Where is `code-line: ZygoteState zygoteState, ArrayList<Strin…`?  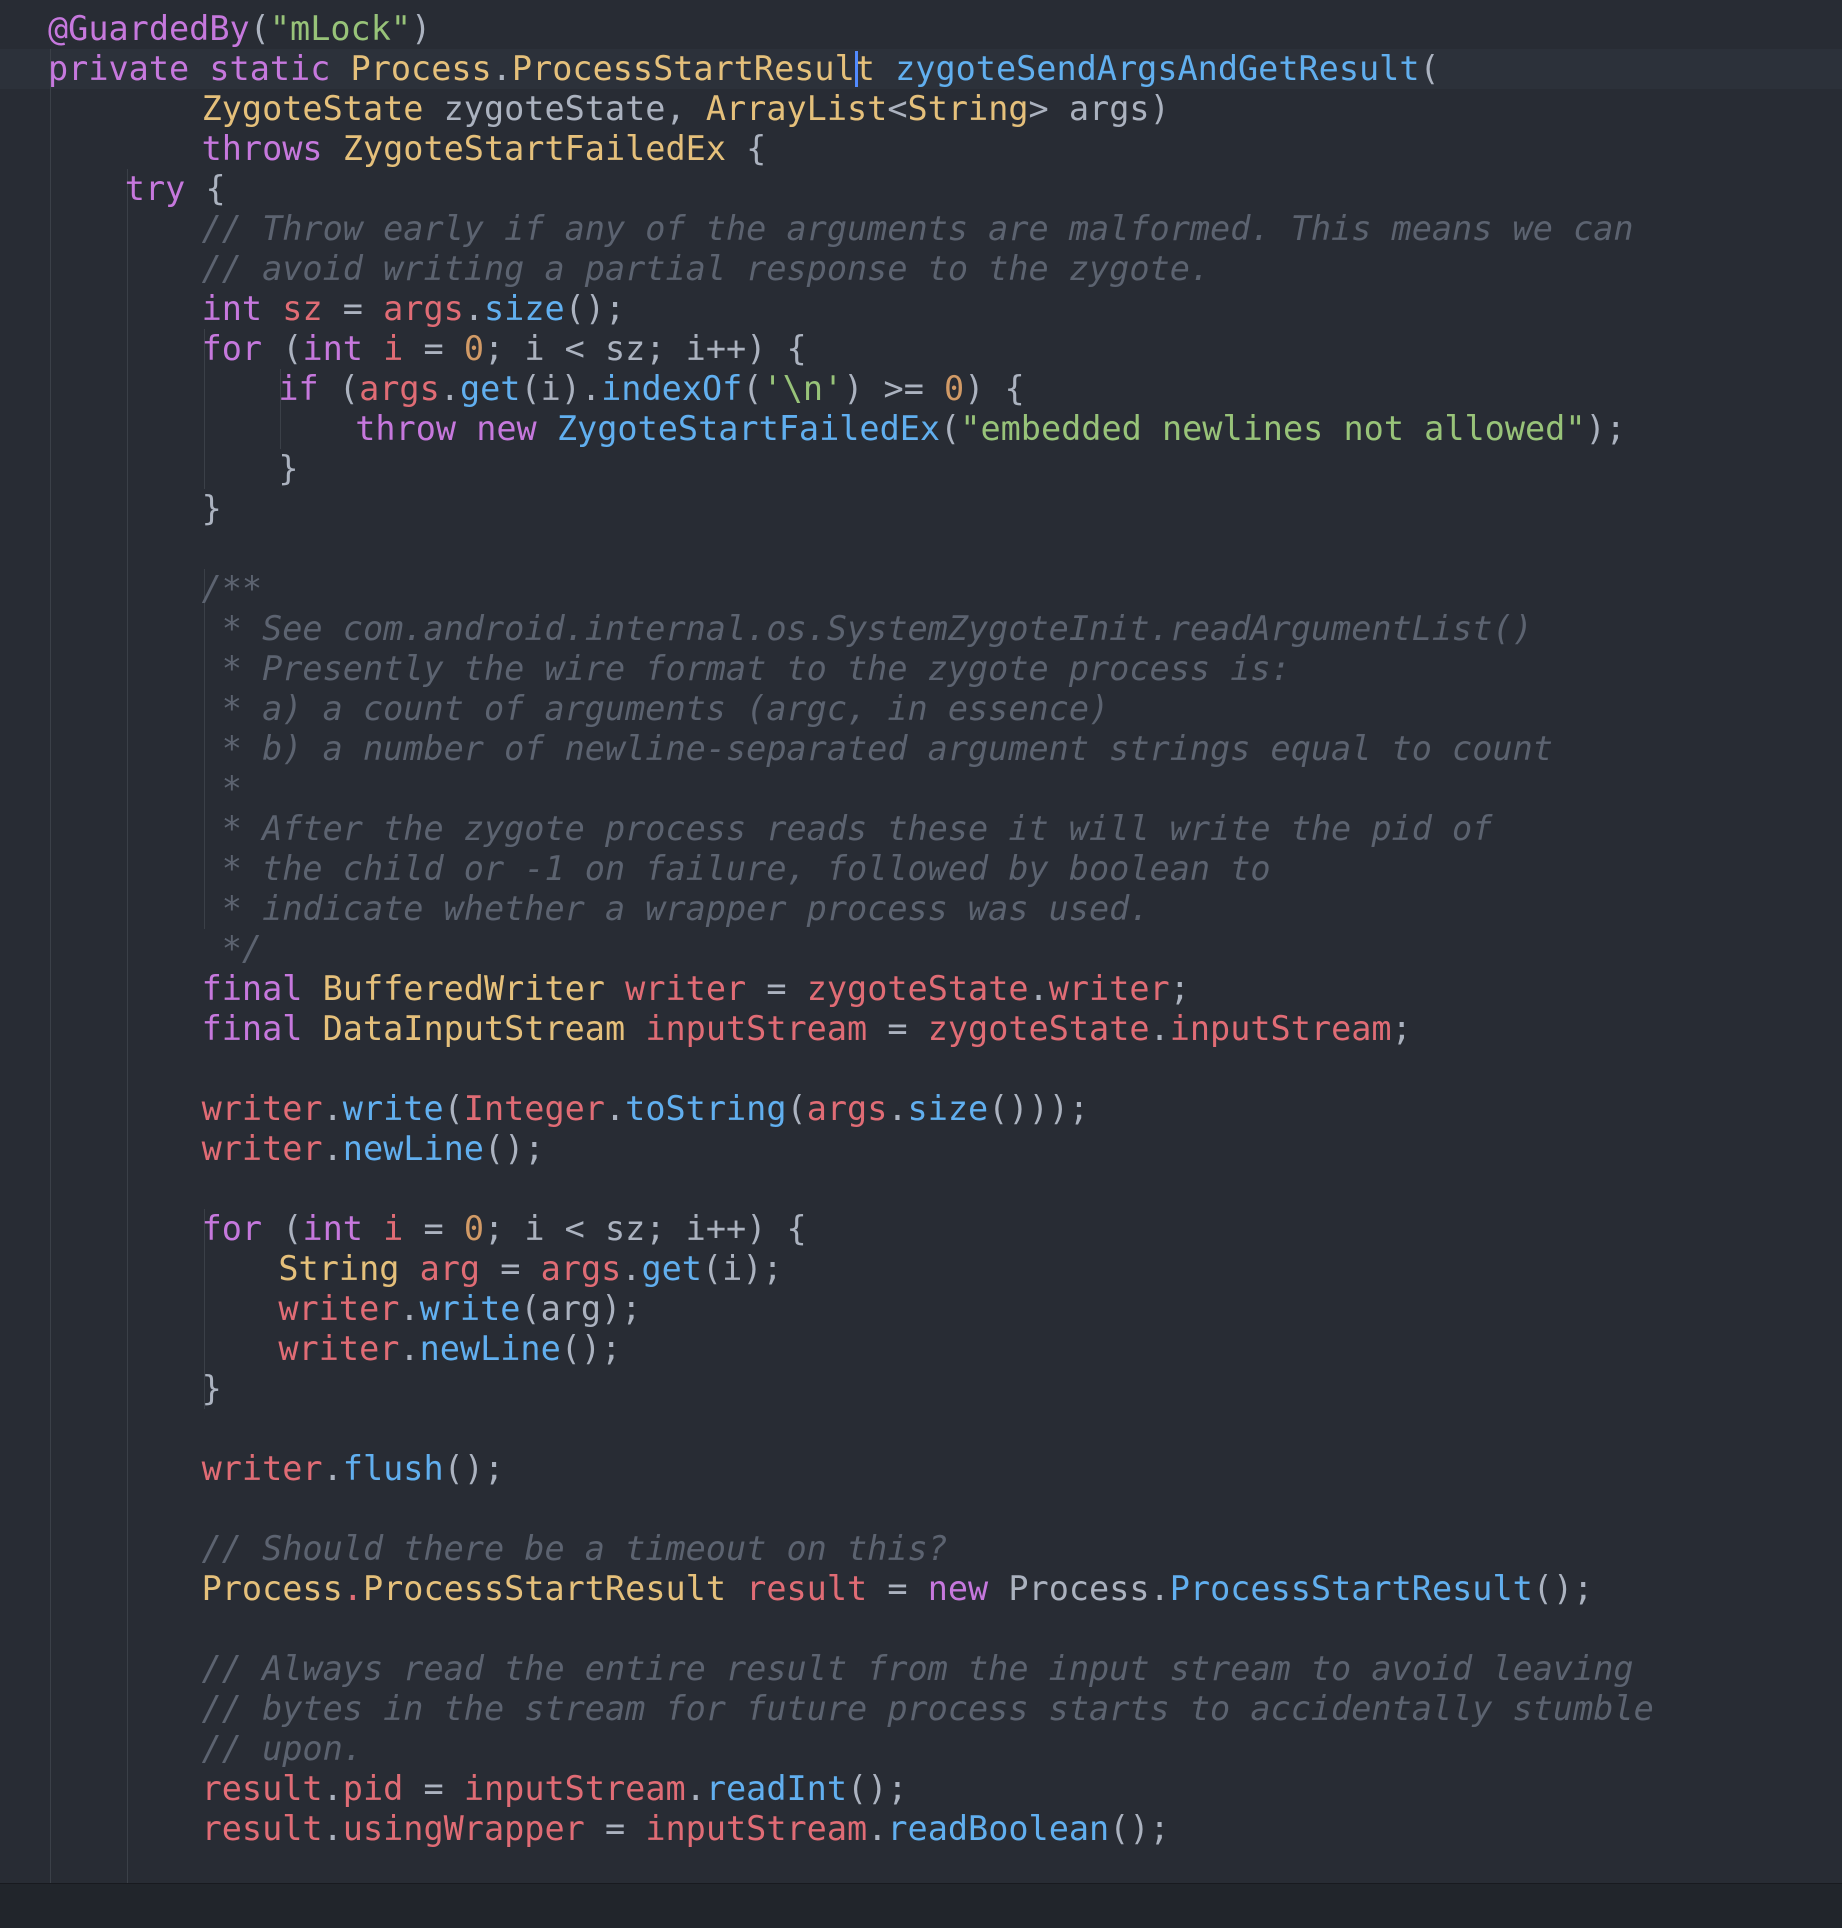
code-line: ZygoteState zygoteState, ArrayList<Strin… is located at coordinates (686, 109).